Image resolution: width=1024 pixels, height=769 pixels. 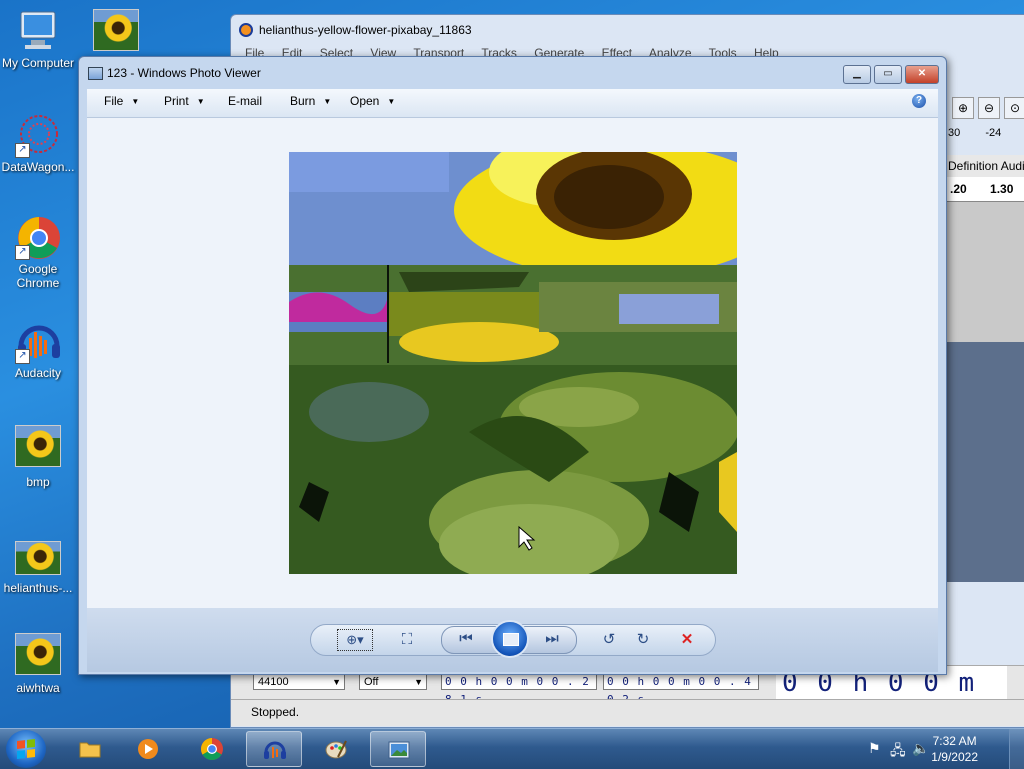 I want to click on audacity-visible-area: ⊕ ⊖ ⊙ 30 -24 Definition Audi .20 1.30, so click(x=985, y=338).